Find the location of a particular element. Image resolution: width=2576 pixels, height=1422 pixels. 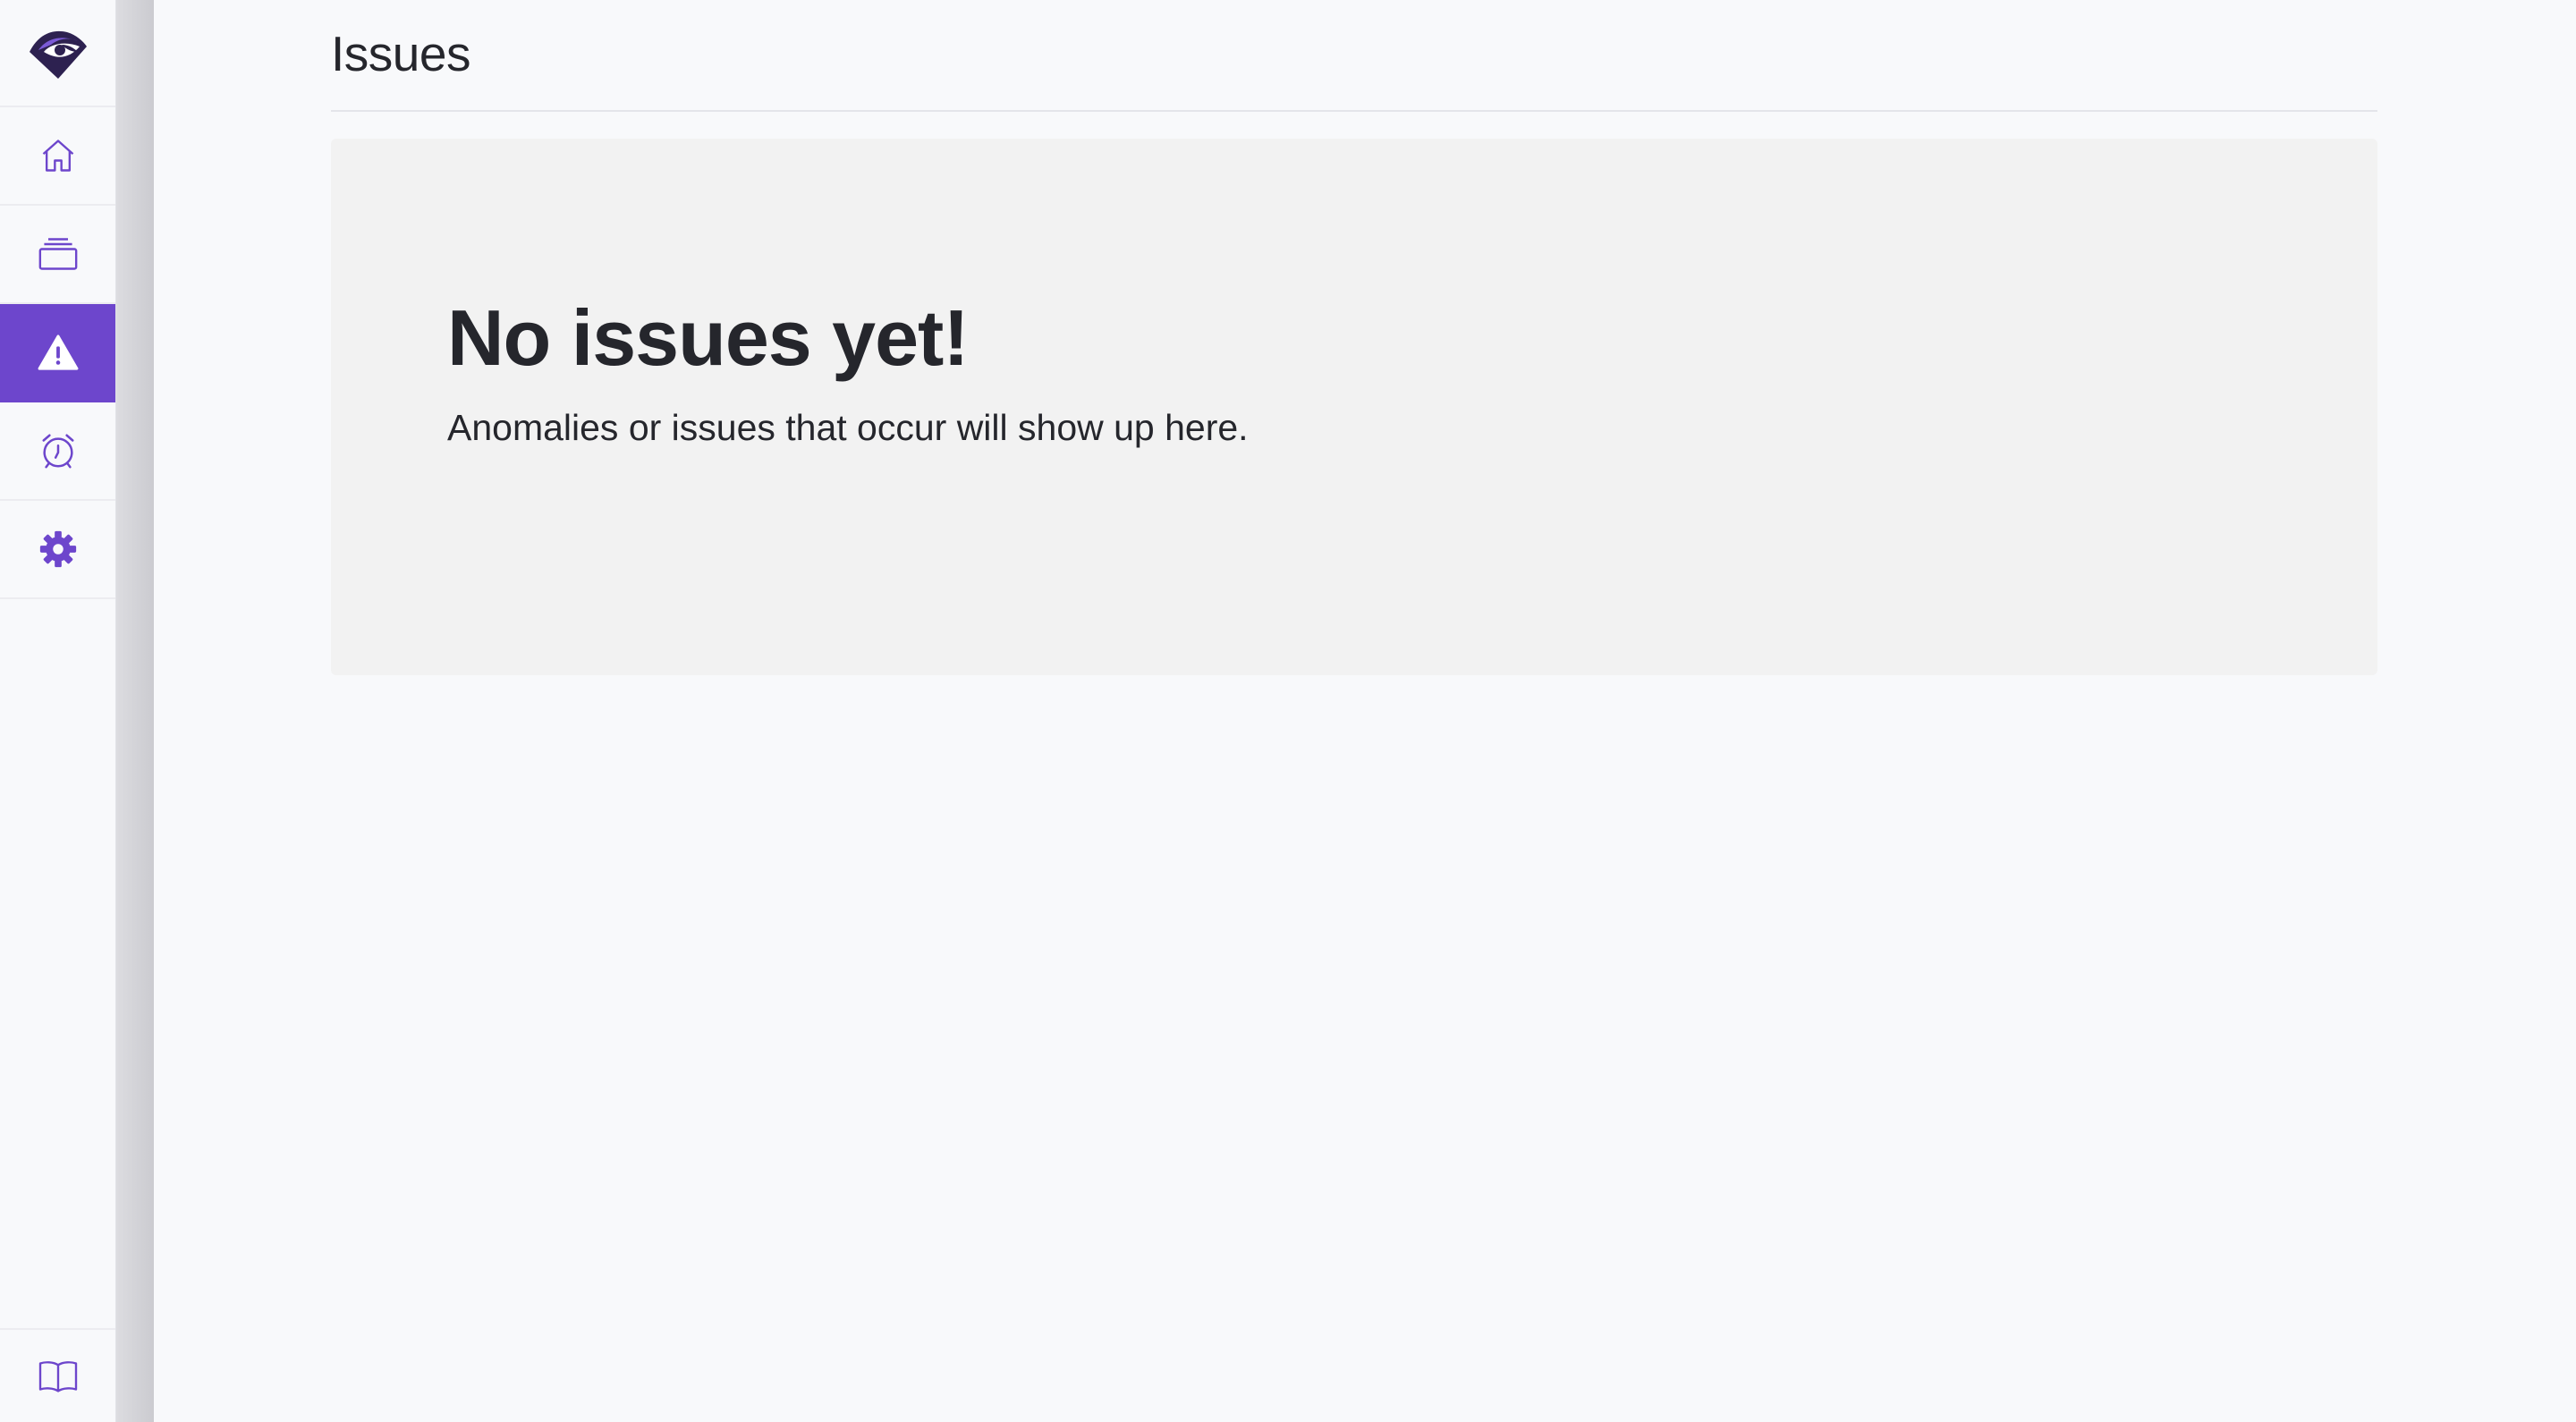

alarm-clock-icon is located at coordinates (57, 451).